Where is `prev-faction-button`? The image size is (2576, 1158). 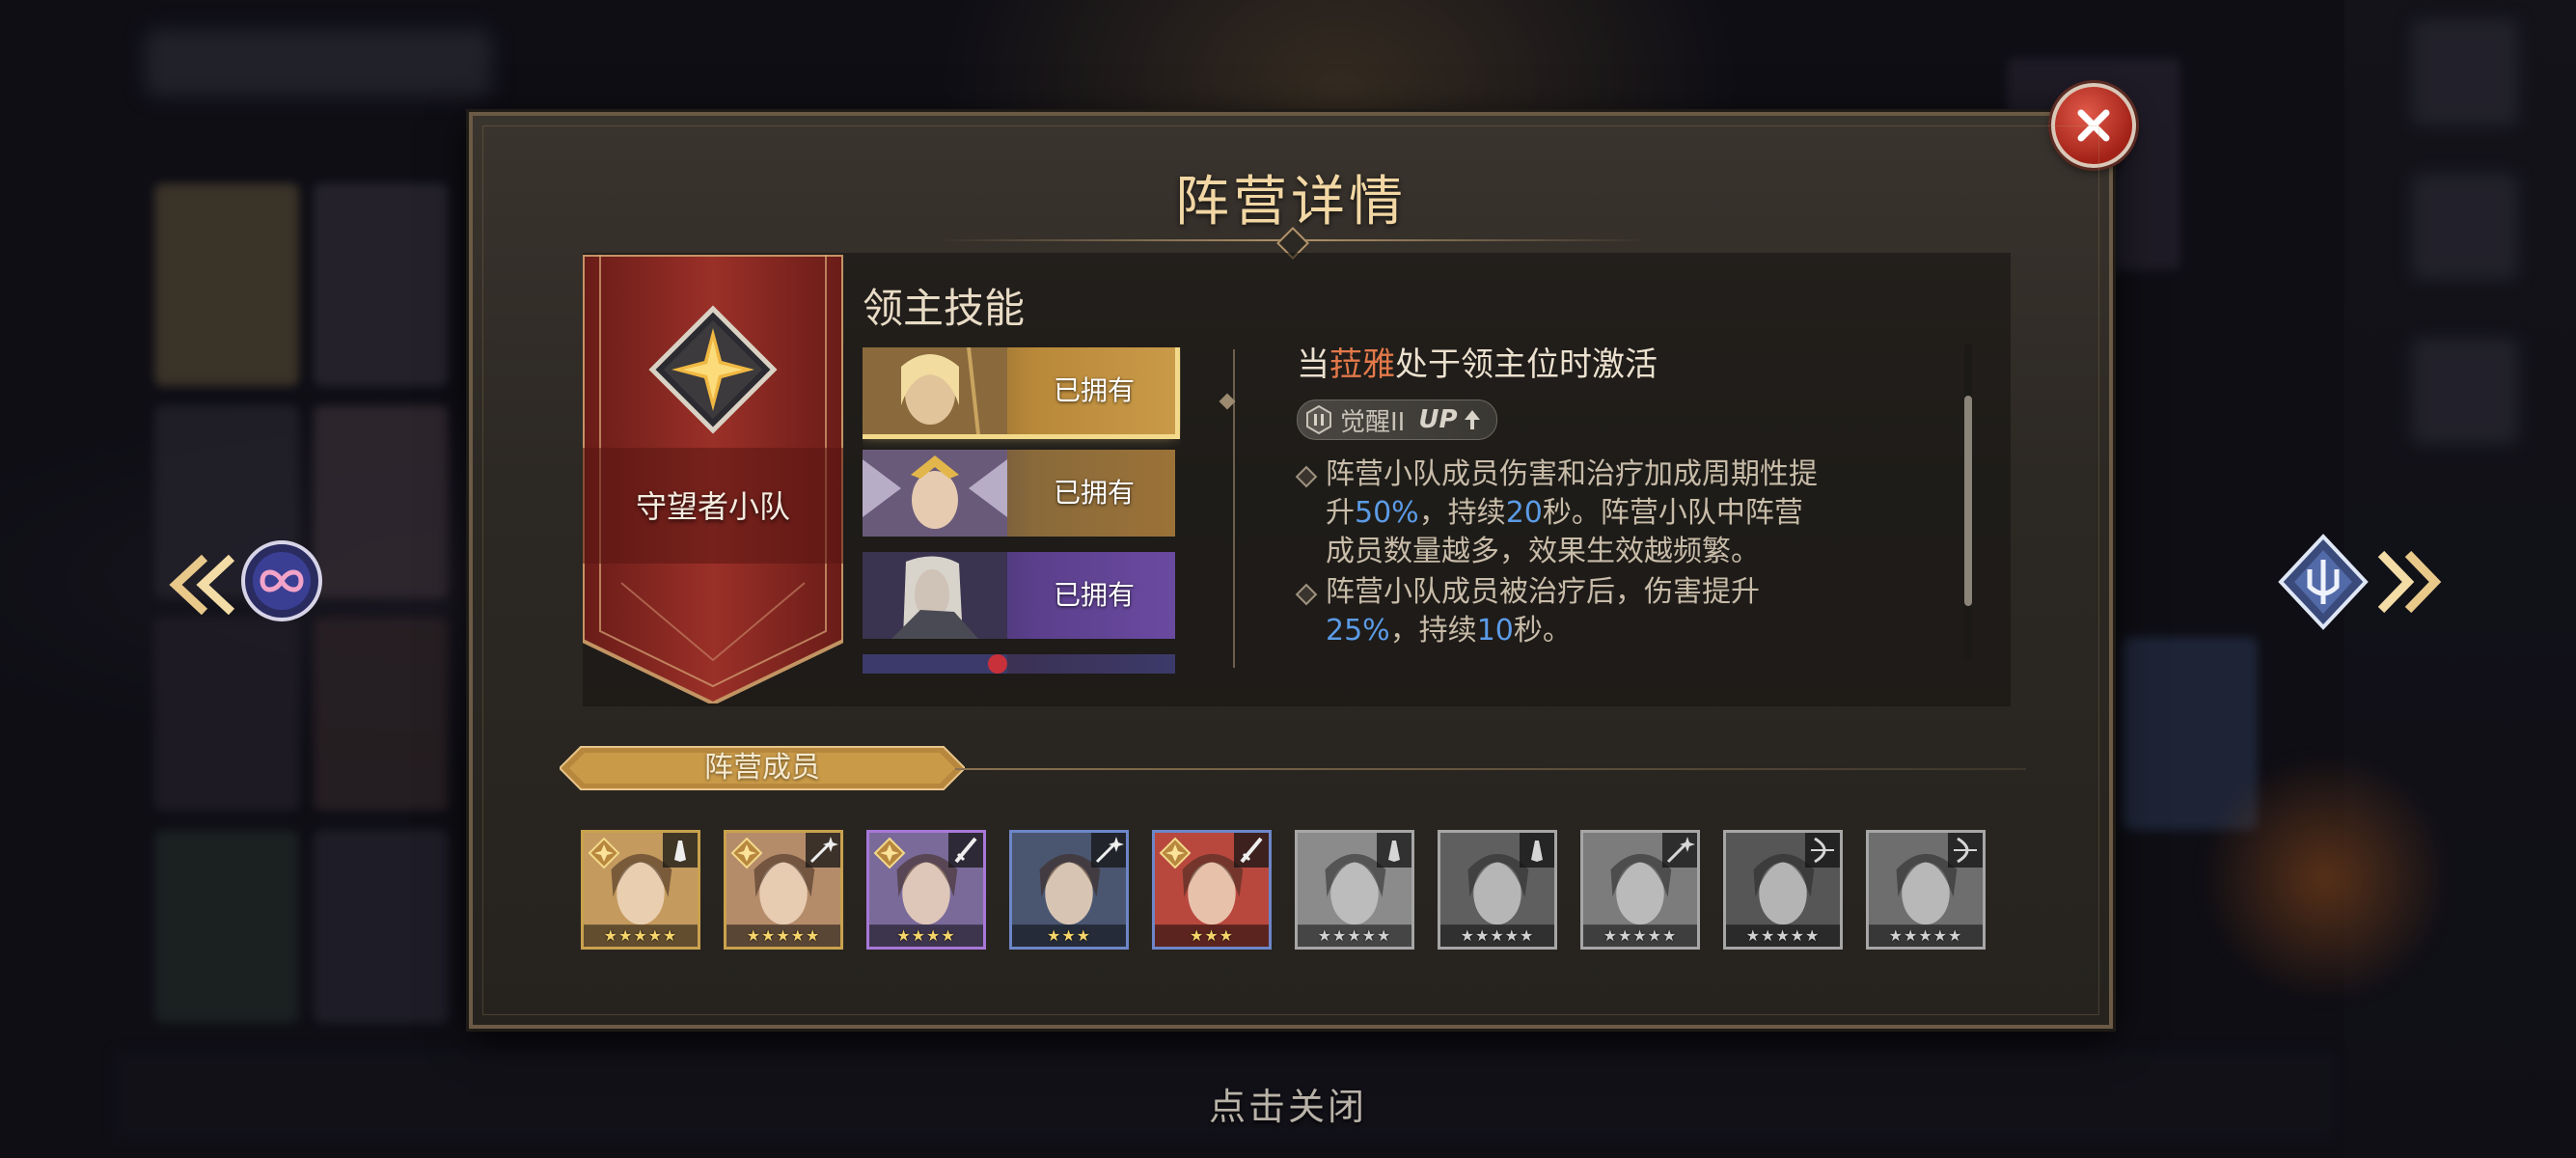 prev-faction-button is located at coordinates (243, 585).